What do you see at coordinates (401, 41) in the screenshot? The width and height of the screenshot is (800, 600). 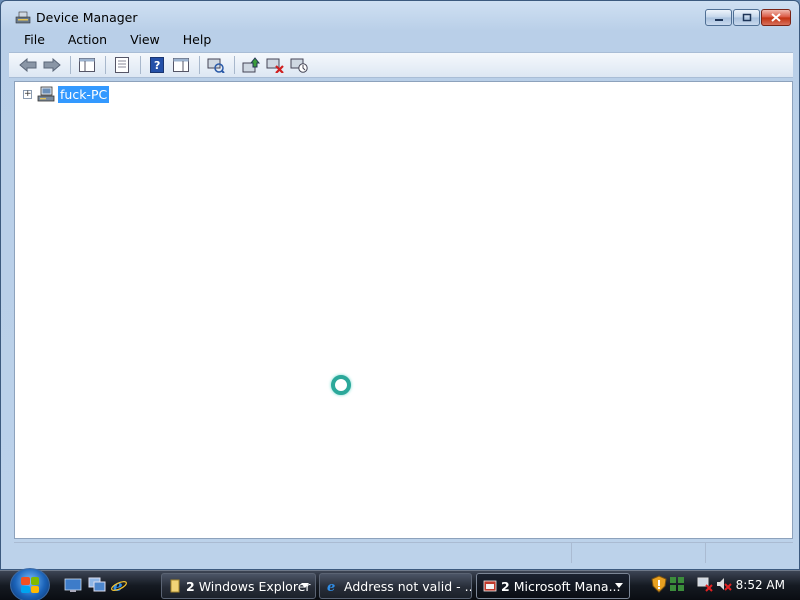 I see `menu-bar: File Action View Help` at bounding box center [401, 41].